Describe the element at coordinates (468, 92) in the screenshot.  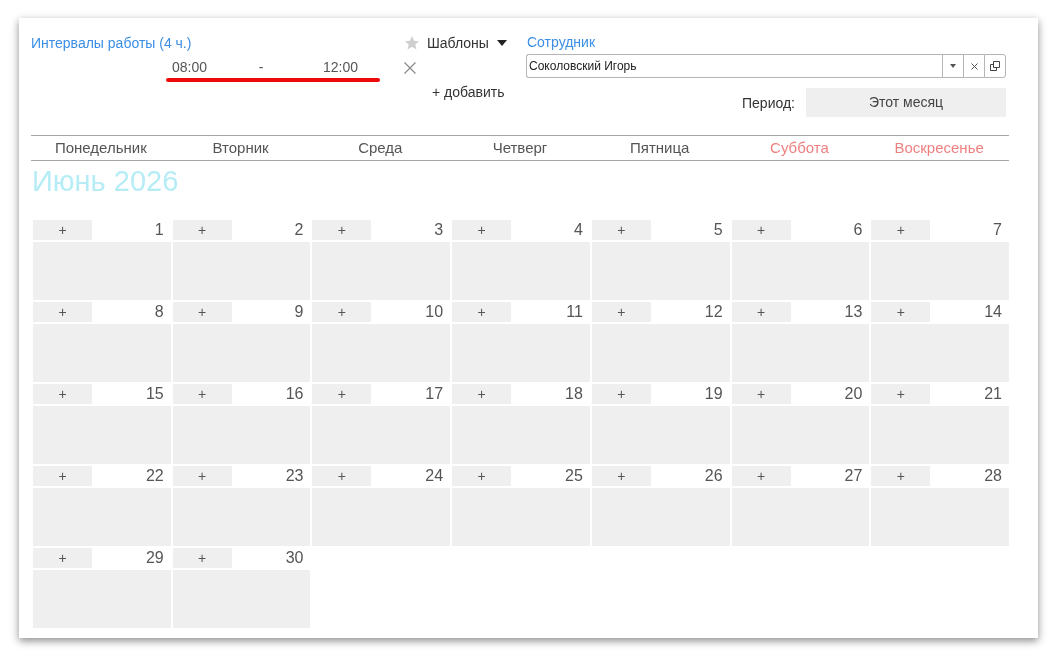
I see `add-link: + добавить` at that location.